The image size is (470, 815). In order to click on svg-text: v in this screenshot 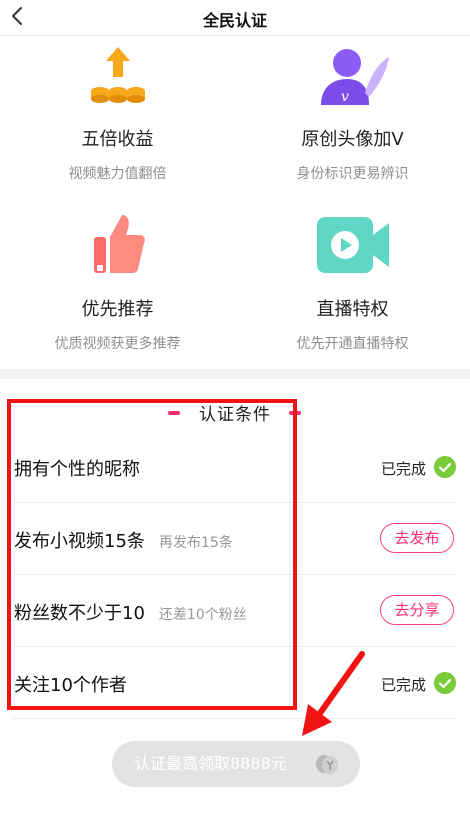, I will do `click(345, 97)`.